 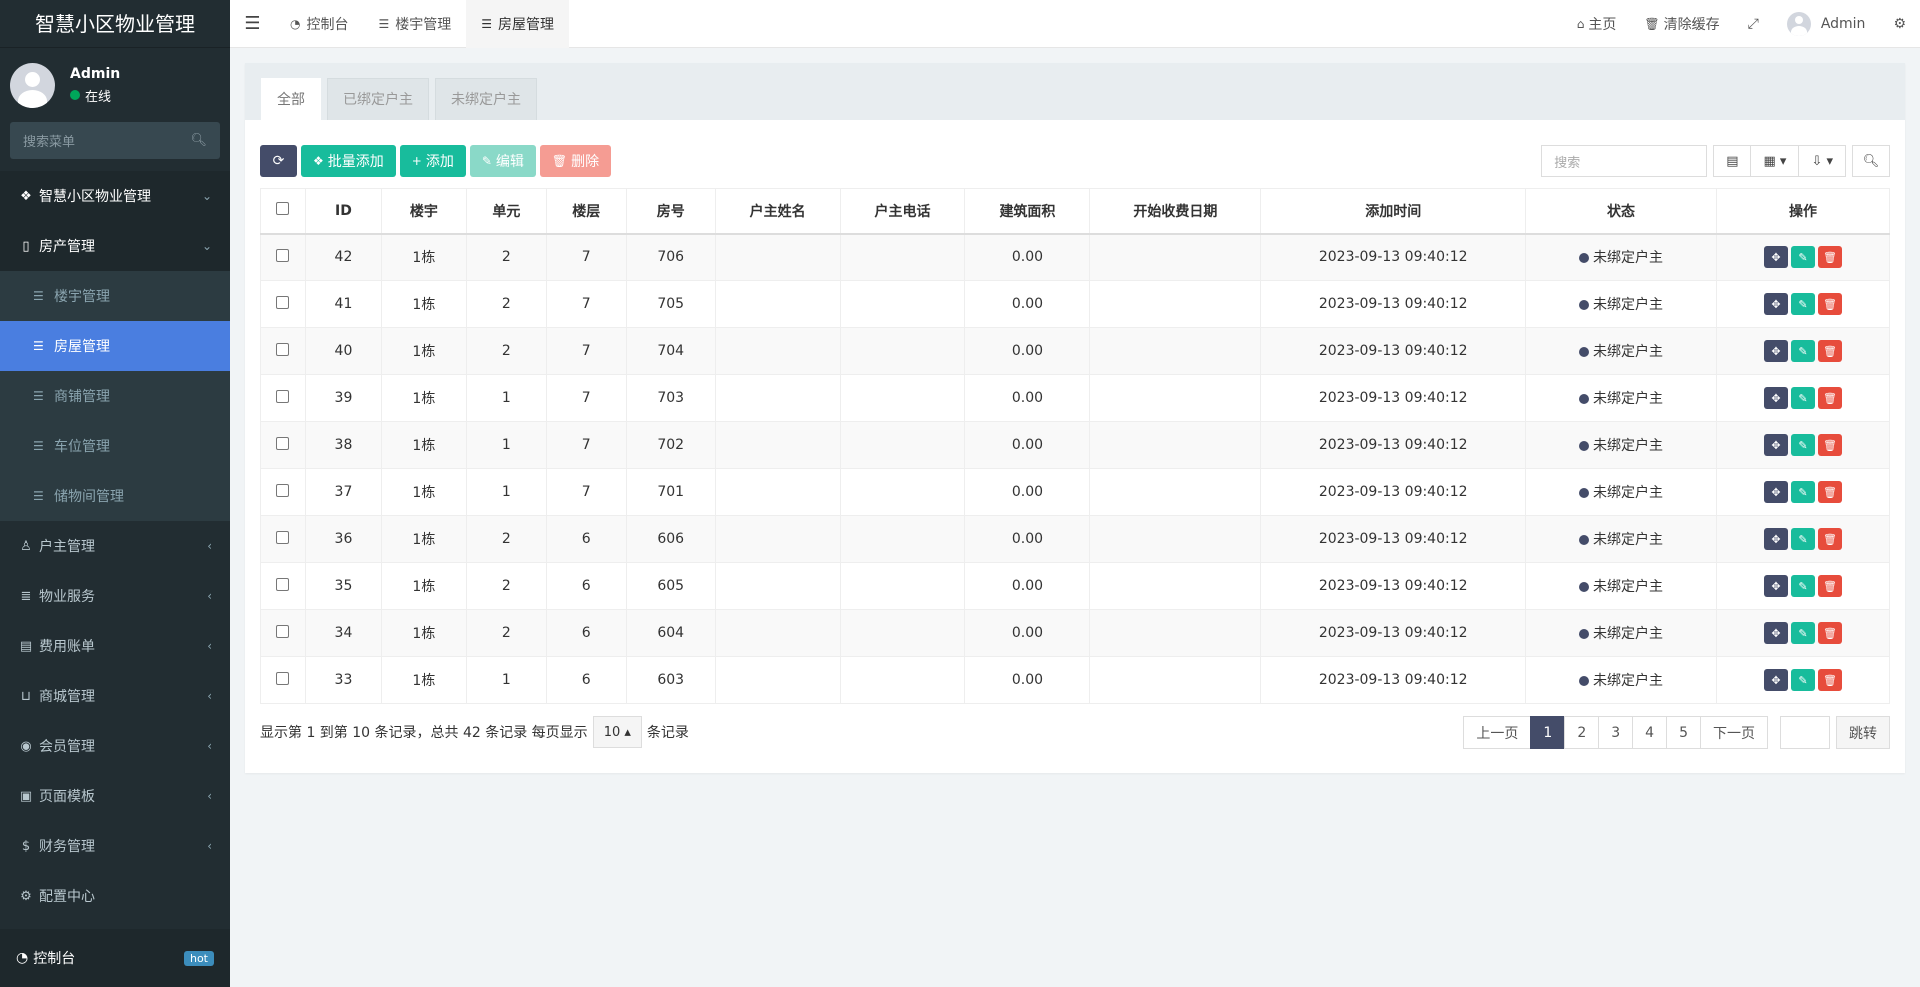 I want to click on next-page-button: 下一页, so click(x=1734, y=732).